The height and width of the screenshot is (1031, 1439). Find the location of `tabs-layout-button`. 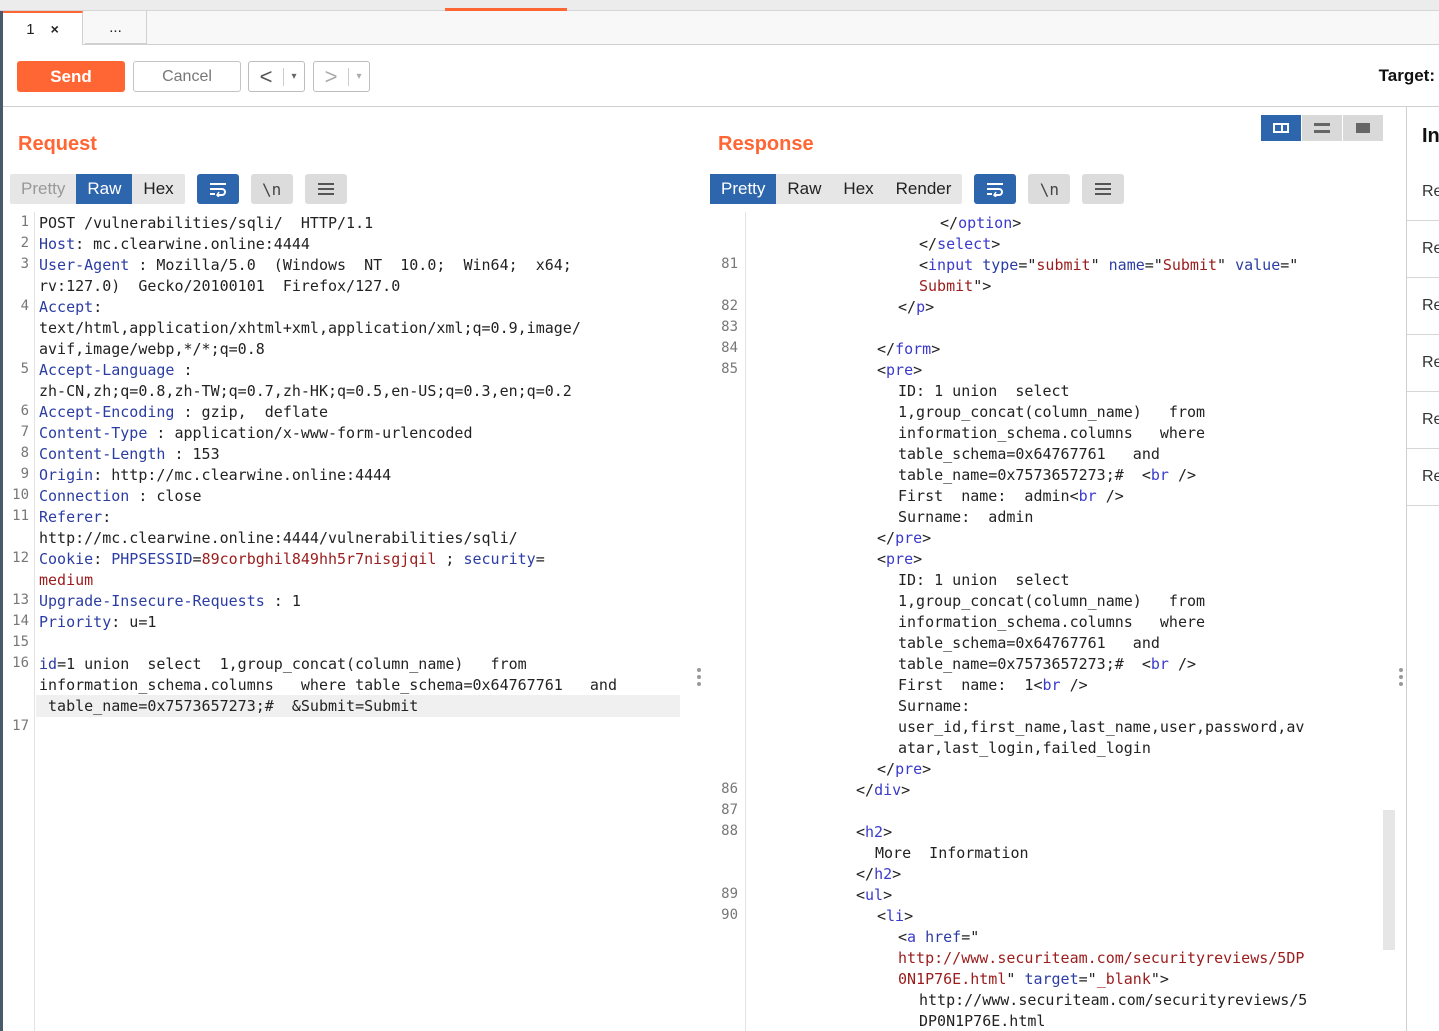

tabs-layout-button is located at coordinates (1363, 128).